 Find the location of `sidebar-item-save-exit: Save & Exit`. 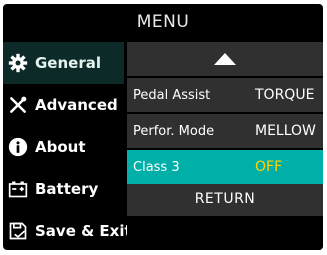

sidebar-item-save-exit: Save & Exit is located at coordinates (67, 230).